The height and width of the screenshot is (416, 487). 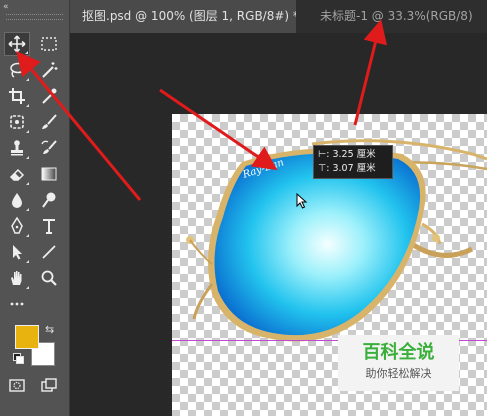 I want to click on move-icon, so click(x=17, y=44).